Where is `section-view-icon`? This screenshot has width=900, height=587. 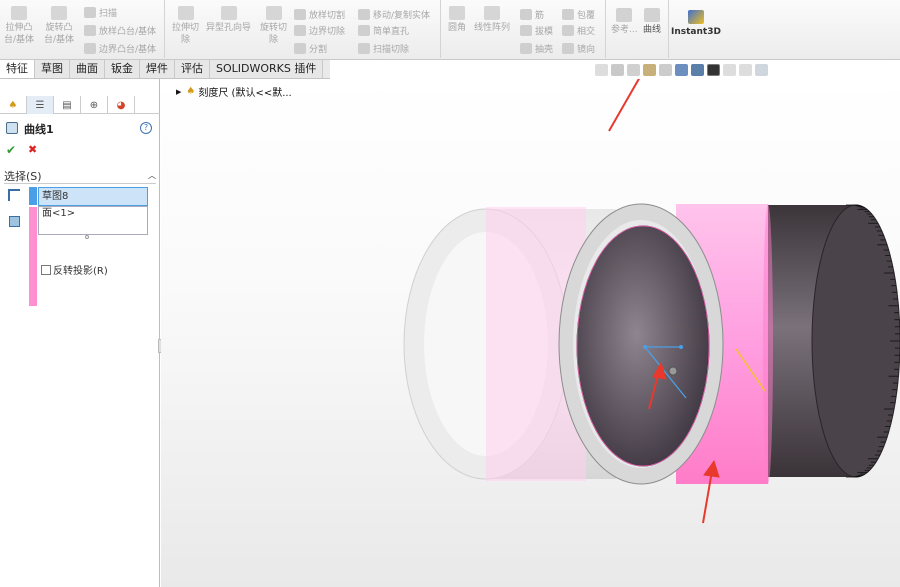 section-view-icon is located at coordinates (649, 70).